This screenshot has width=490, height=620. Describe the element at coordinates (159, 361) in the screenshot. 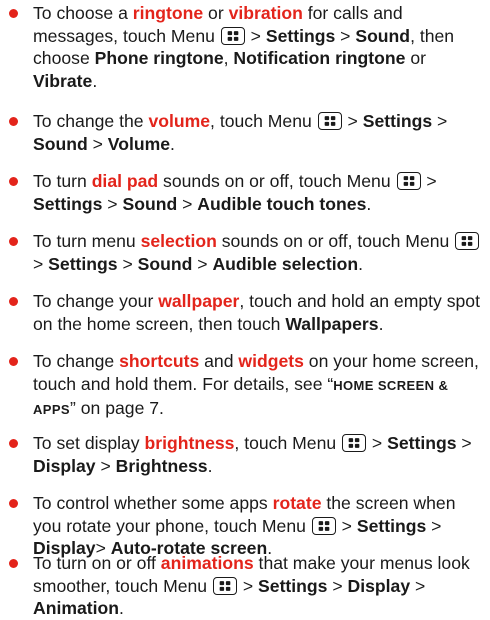

I see `highlight-term: shortcuts` at that location.